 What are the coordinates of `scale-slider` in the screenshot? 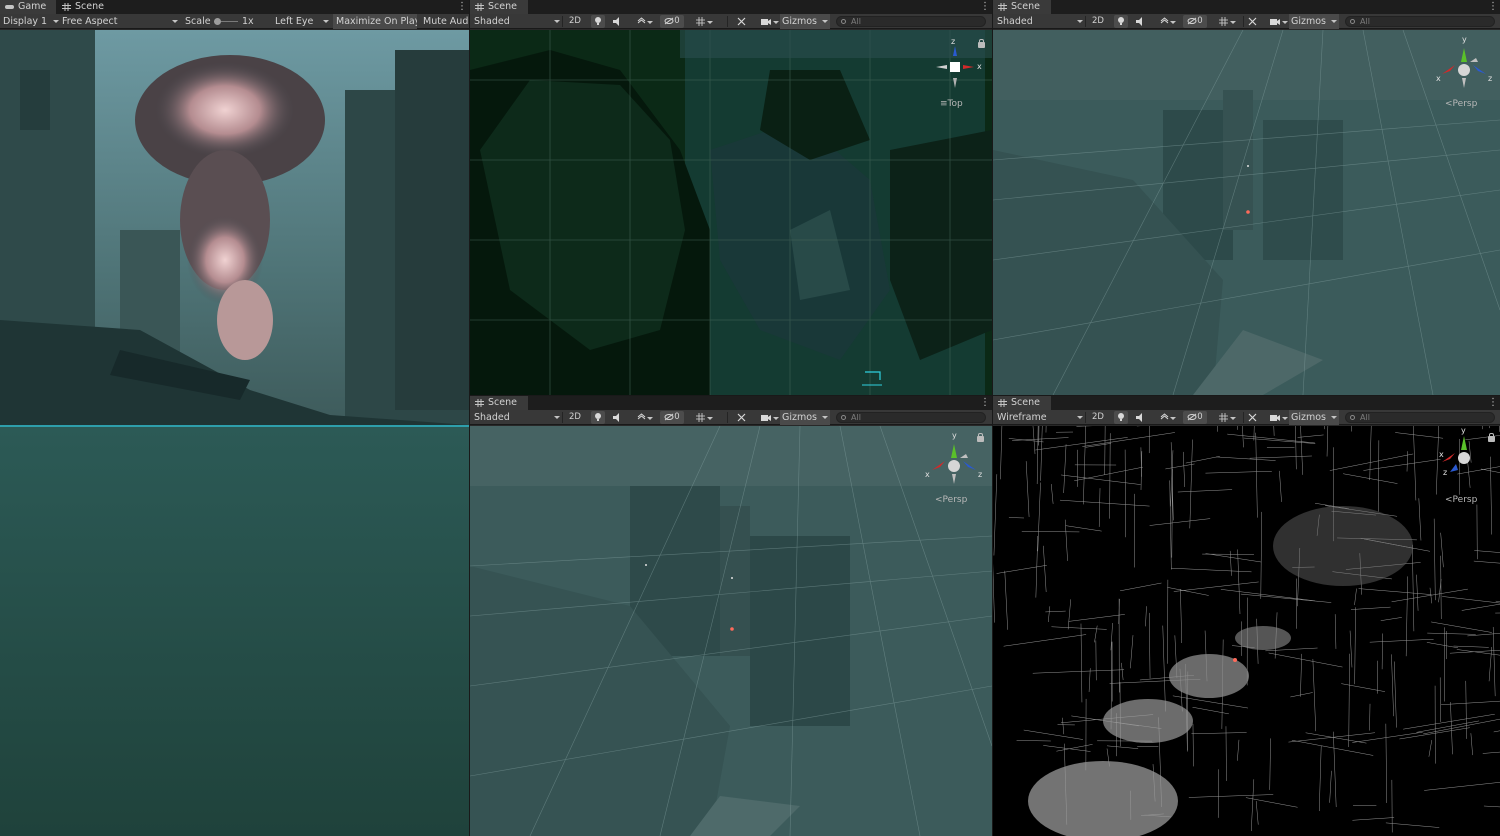 It's located at (226, 21).